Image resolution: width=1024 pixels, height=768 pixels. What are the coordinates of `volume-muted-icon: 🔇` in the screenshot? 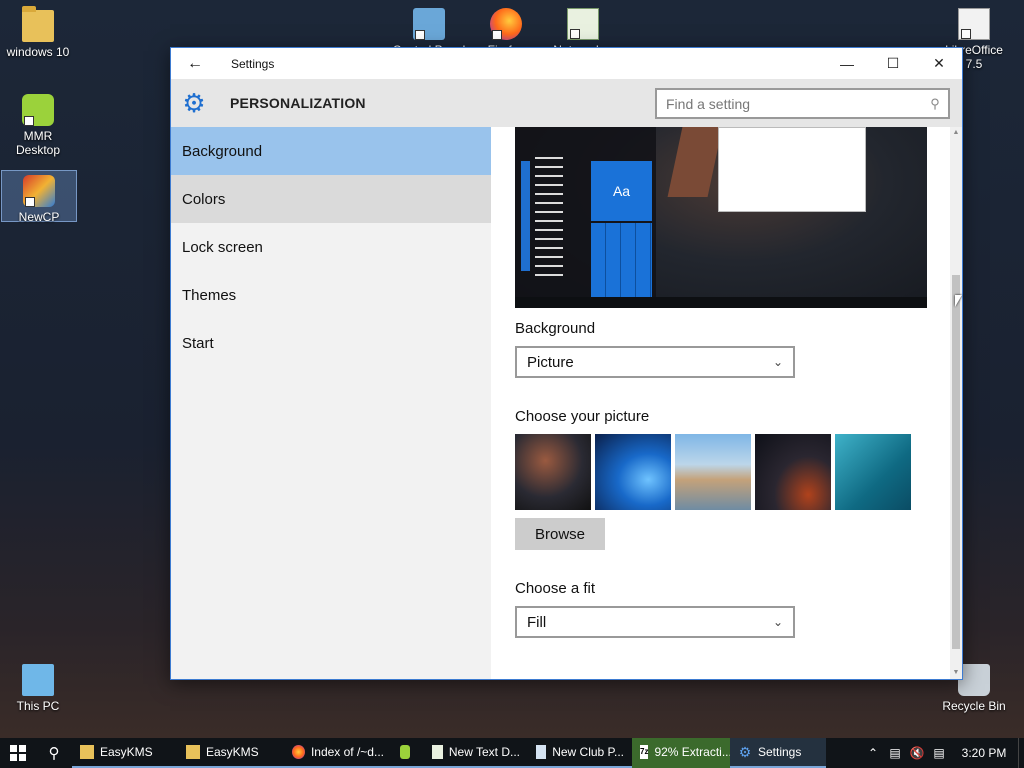 It's located at (917, 753).